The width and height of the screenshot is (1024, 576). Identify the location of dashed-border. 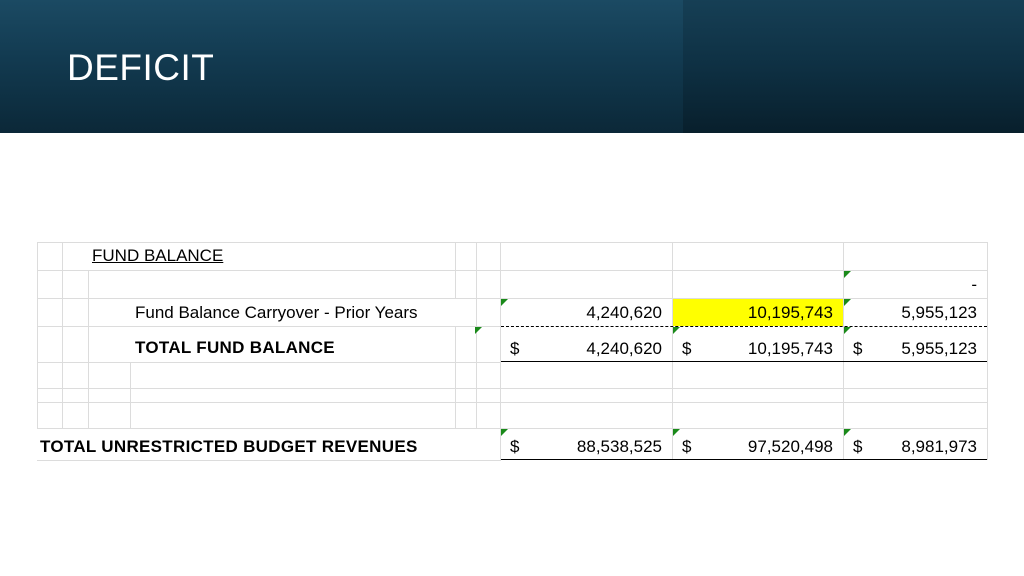
(744, 326).